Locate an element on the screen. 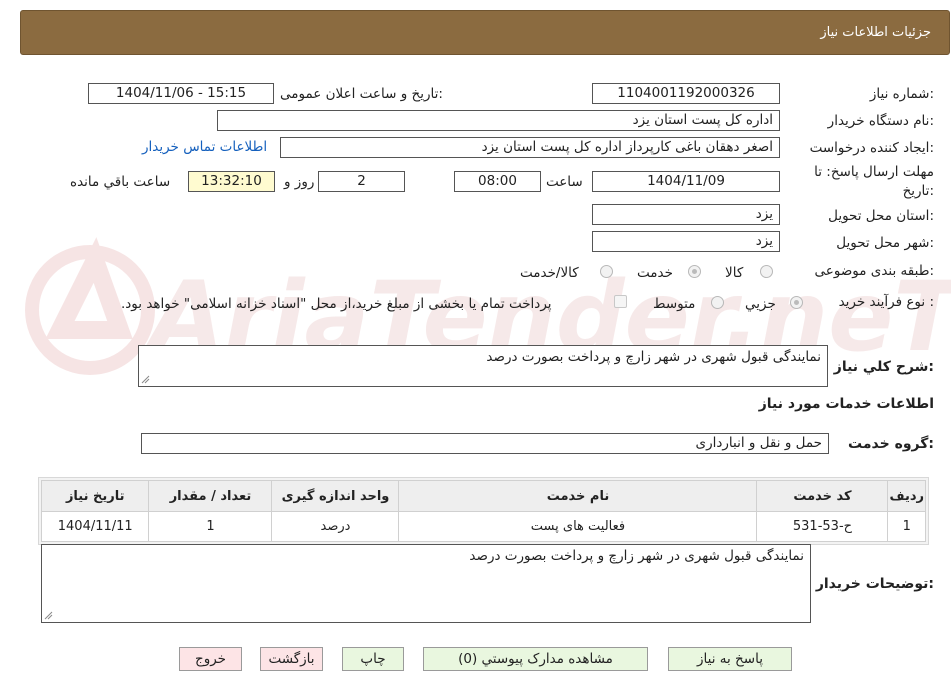 This screenshot has width=951, height=691. cell-unit: درصد is located at coordinates (335, 526).